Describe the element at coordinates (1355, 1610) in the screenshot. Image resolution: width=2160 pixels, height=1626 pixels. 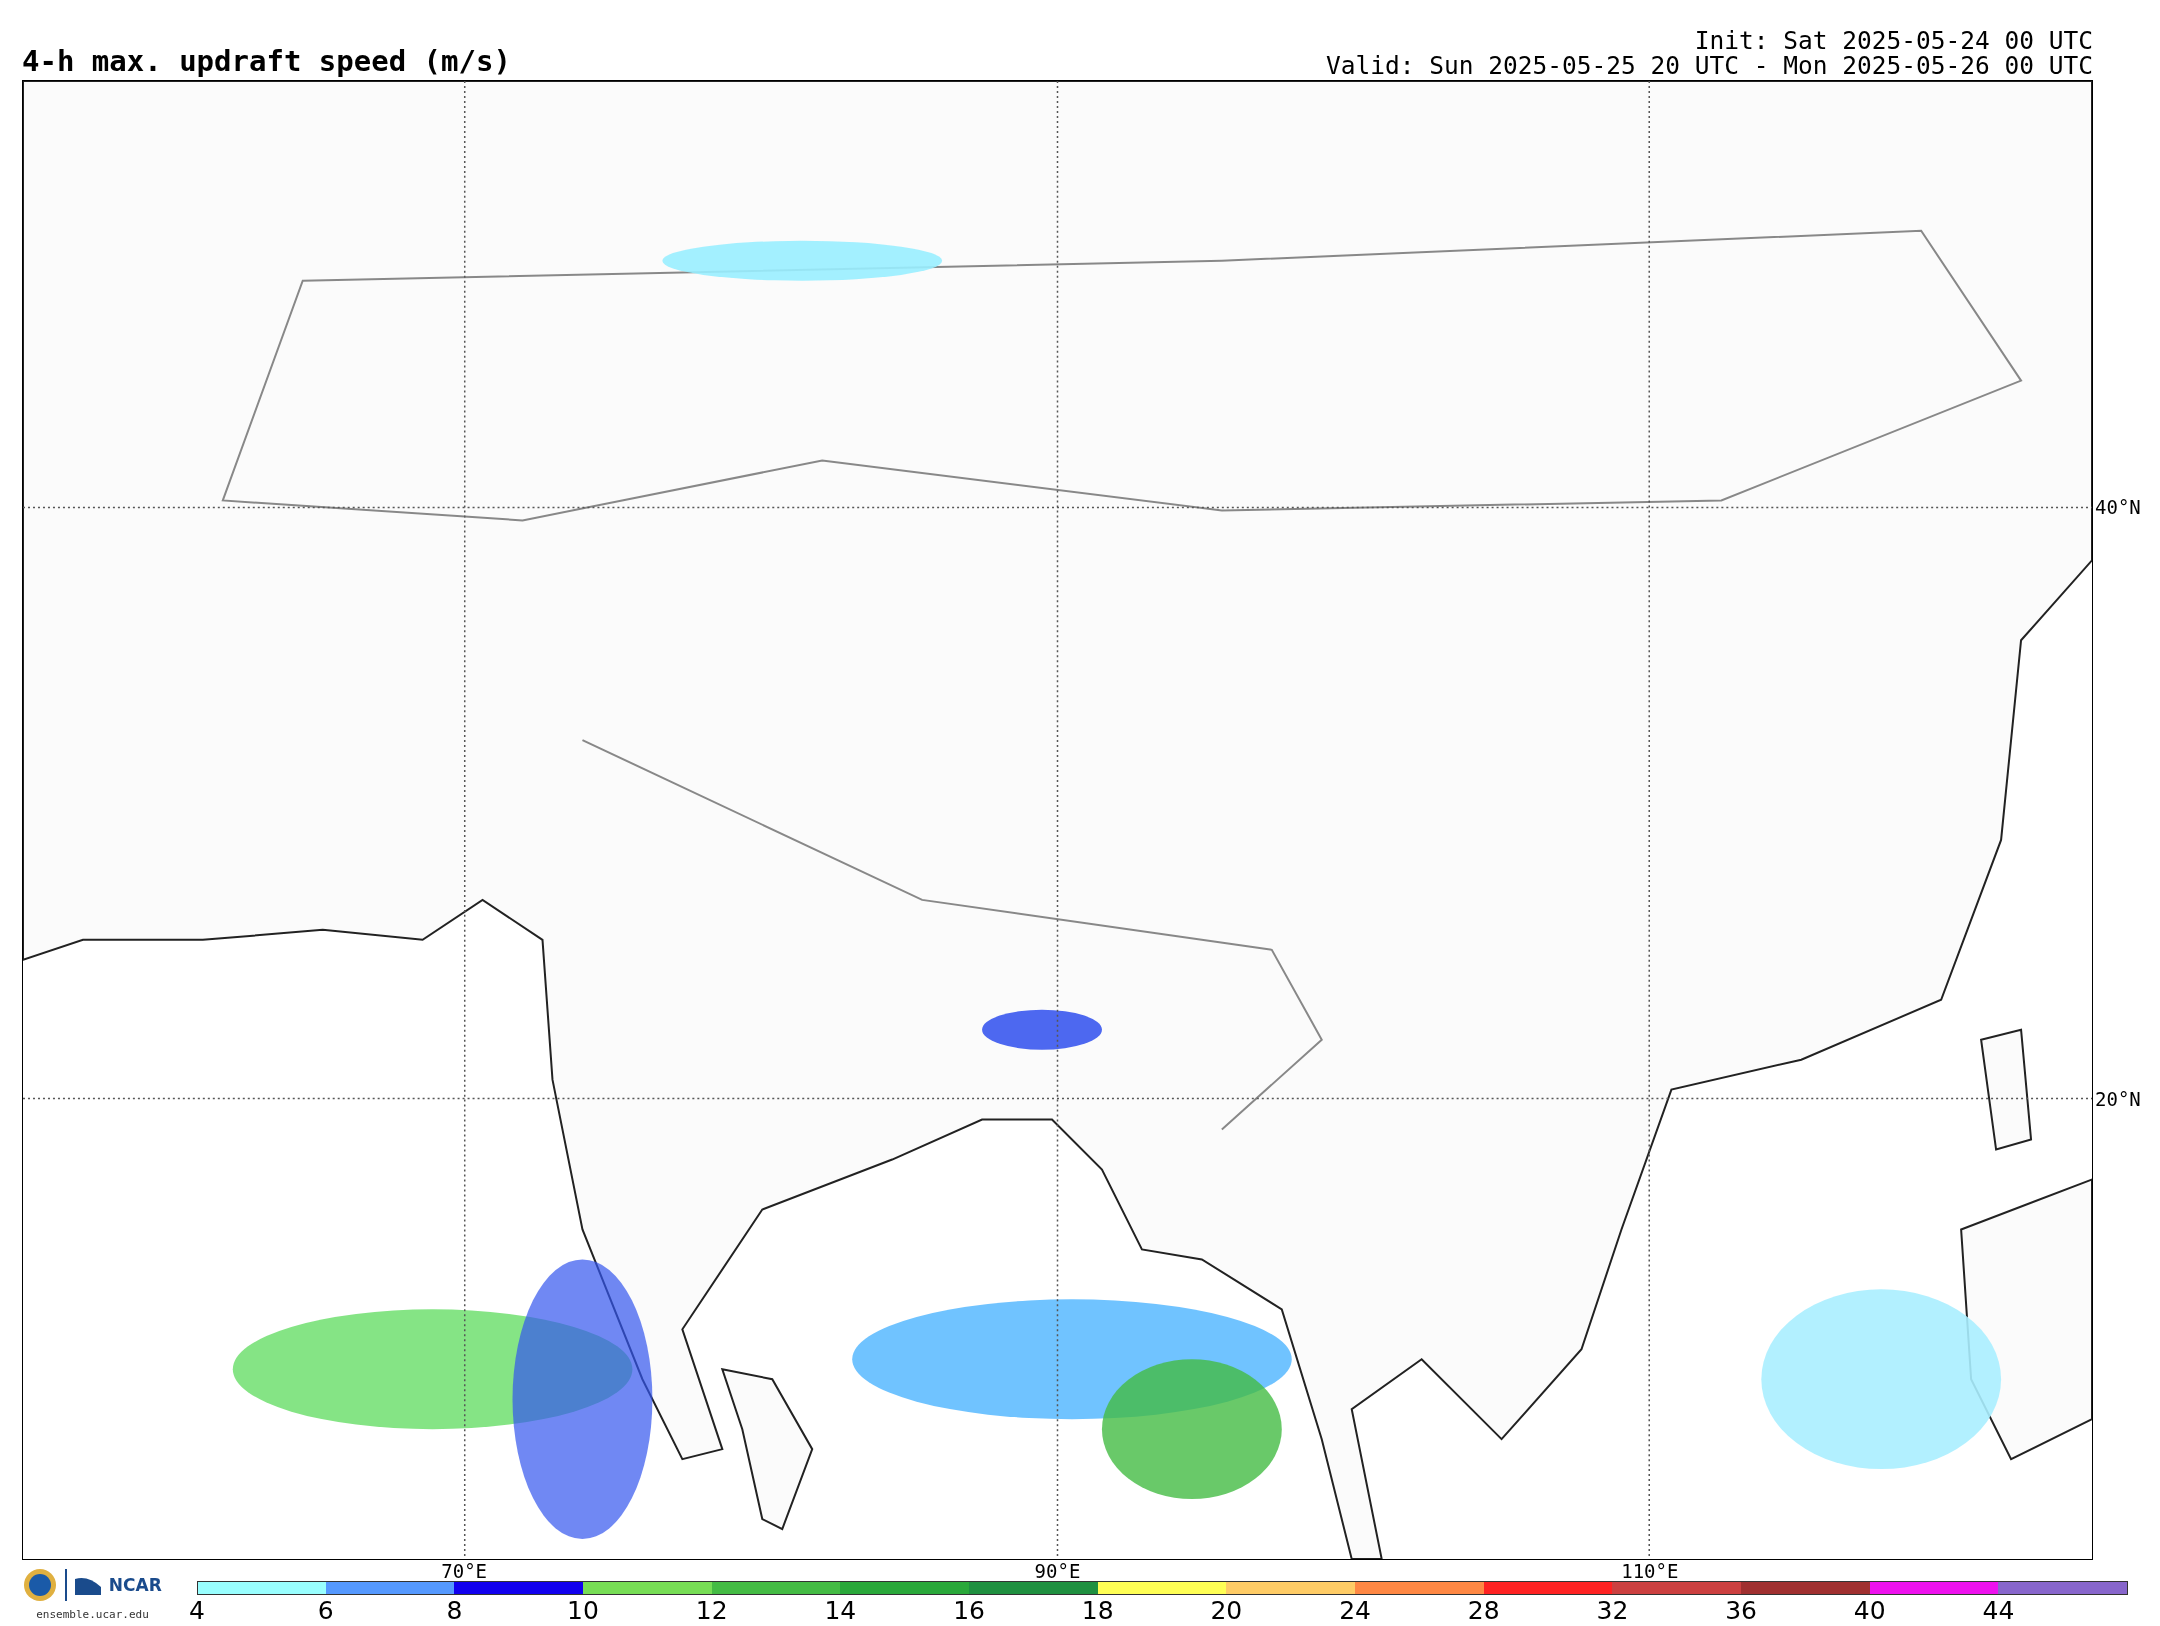
I see `colorbar-tick-label: 24` at that location.